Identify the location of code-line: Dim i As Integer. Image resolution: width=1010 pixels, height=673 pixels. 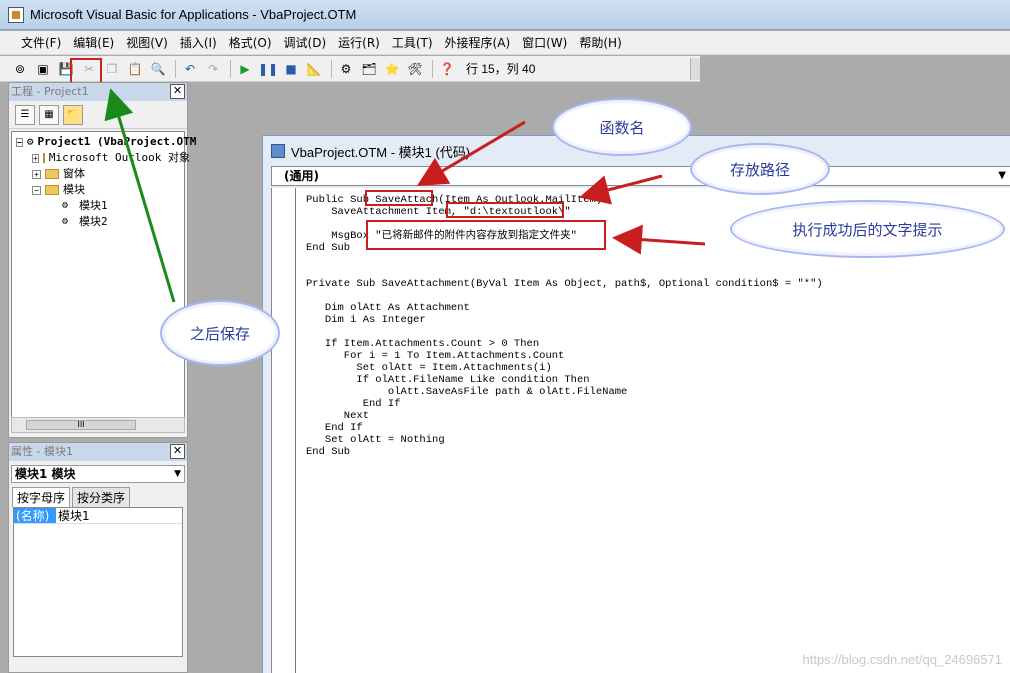
(564, 320).